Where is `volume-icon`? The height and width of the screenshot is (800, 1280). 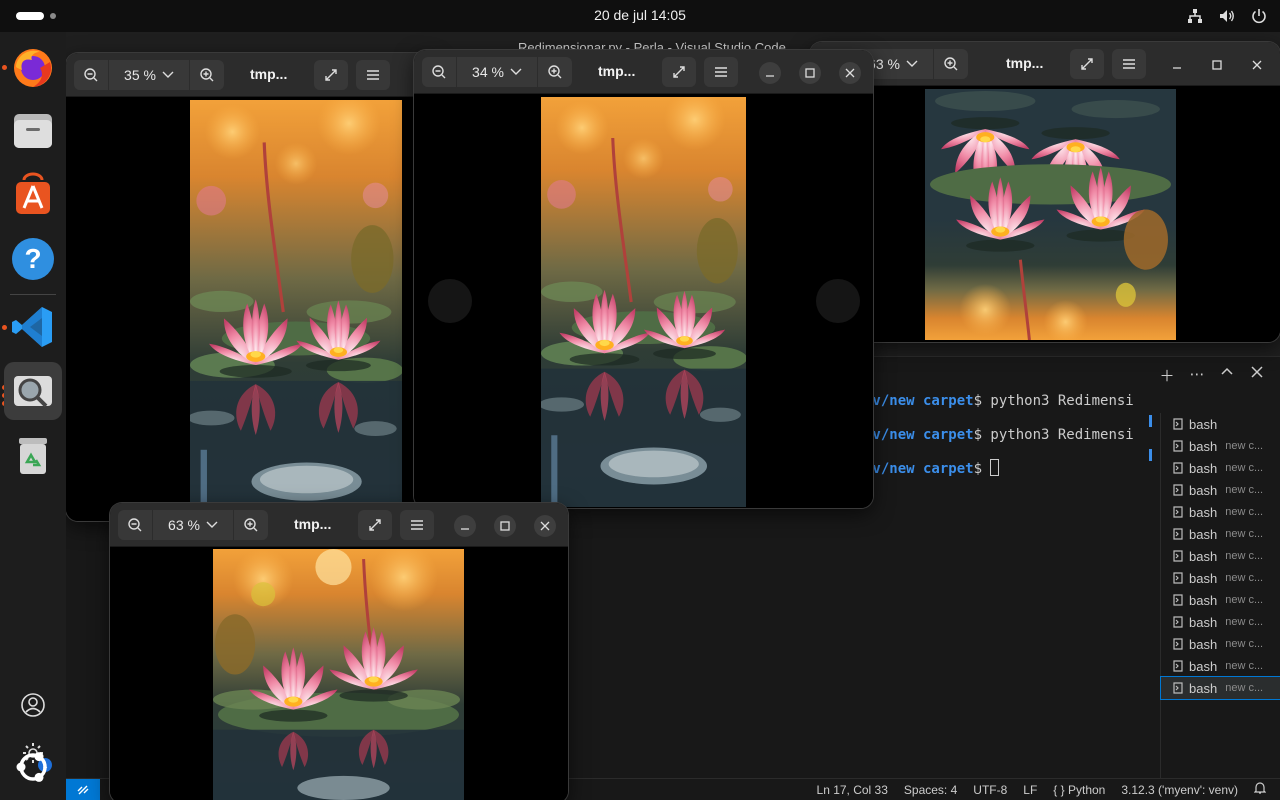 volume-icon is located at coordinates (1227, 16).